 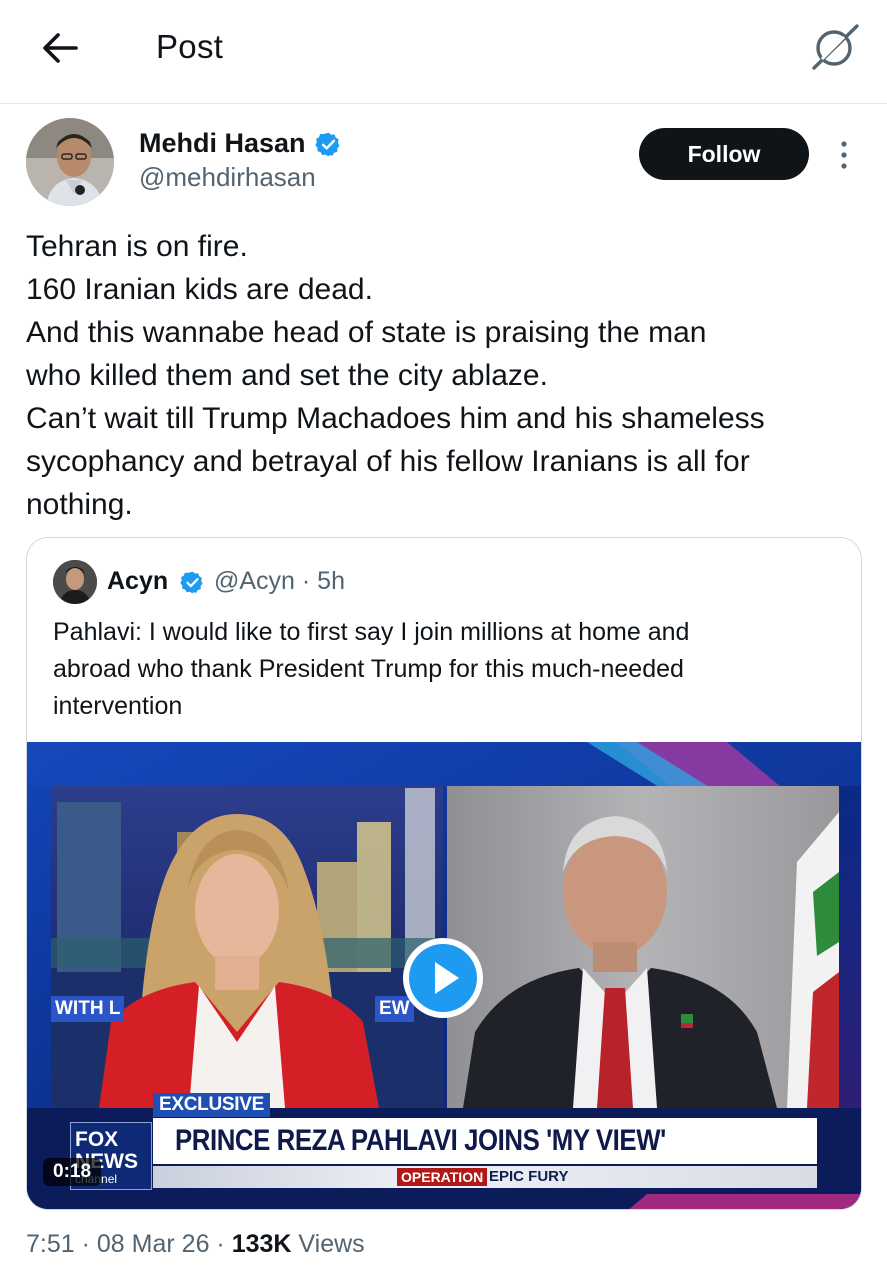 I want to click on post-footer: 7:51 · 08 Mar 26 · 133K Views, so click(x=195, y=1244).